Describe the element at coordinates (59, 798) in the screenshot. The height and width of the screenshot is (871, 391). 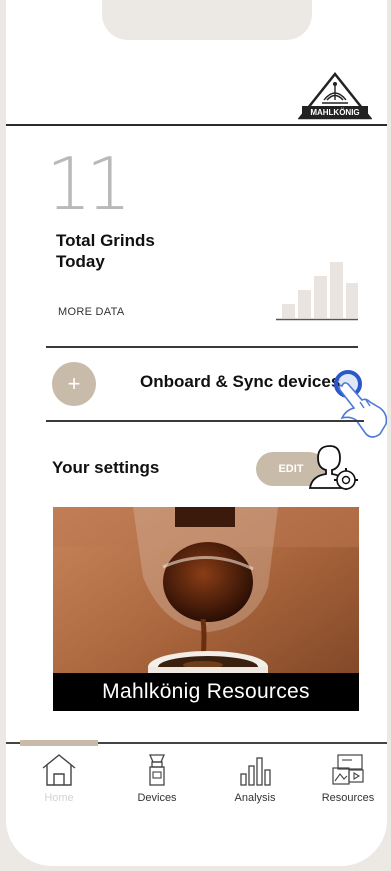
I see `nav-home-label: Home` at that location.